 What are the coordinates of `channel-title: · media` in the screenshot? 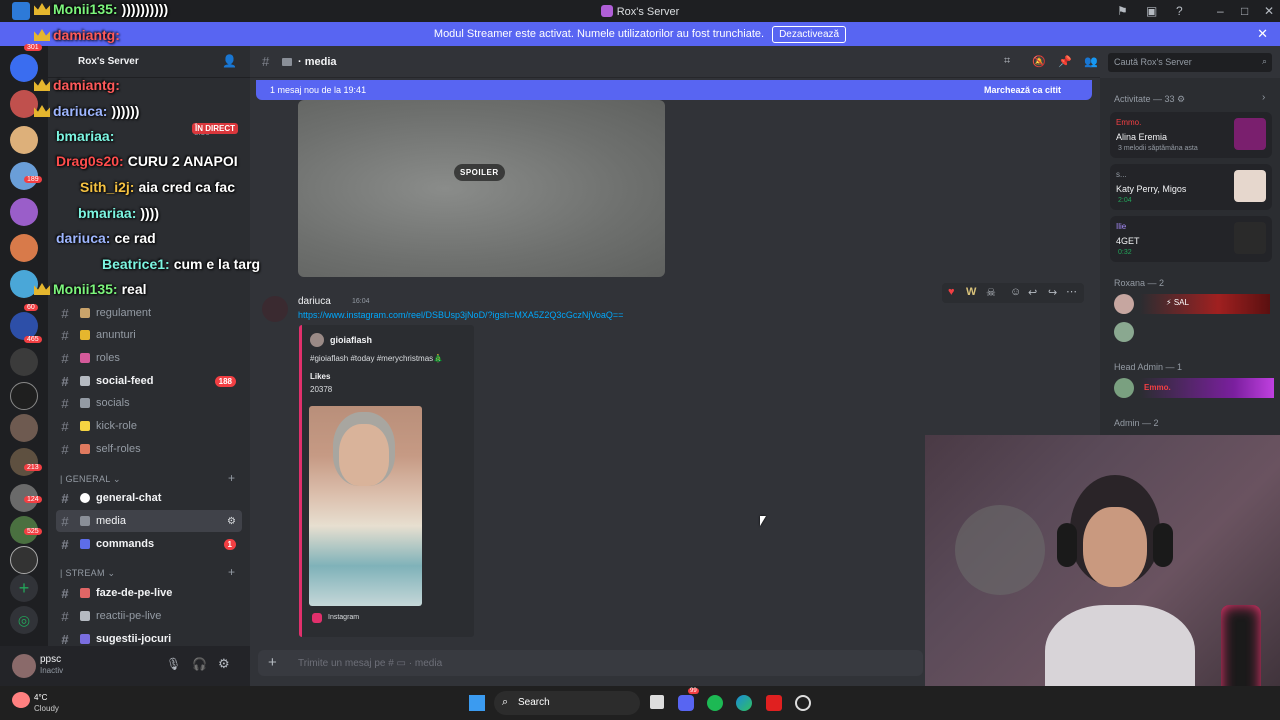 It's located at (317, 62).